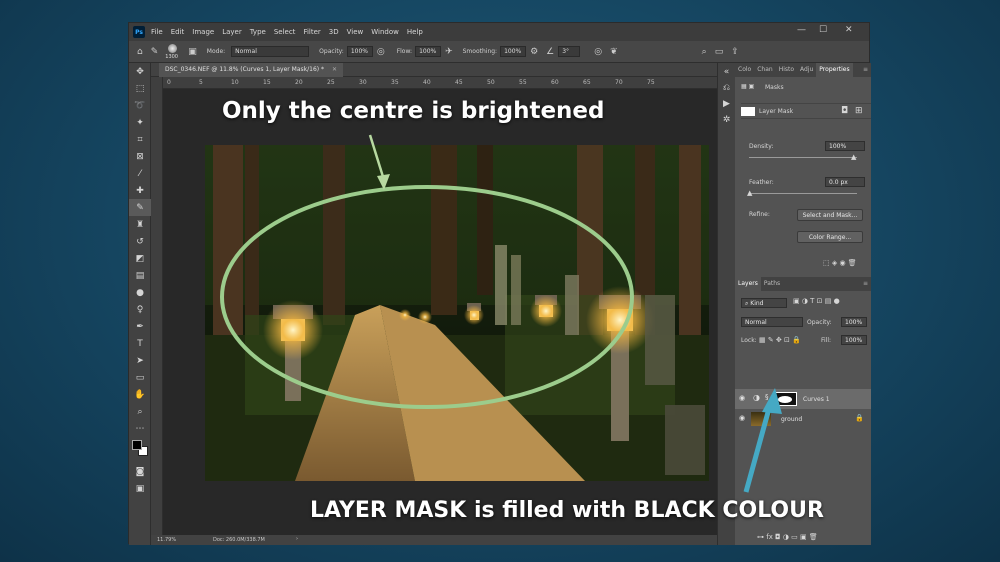 The height and width of the screenshot is (562, 1000). What do you see at coordinates (377, 157) in the screenshot?
I see `arrow-top-line` at bounding box center [377, 157].